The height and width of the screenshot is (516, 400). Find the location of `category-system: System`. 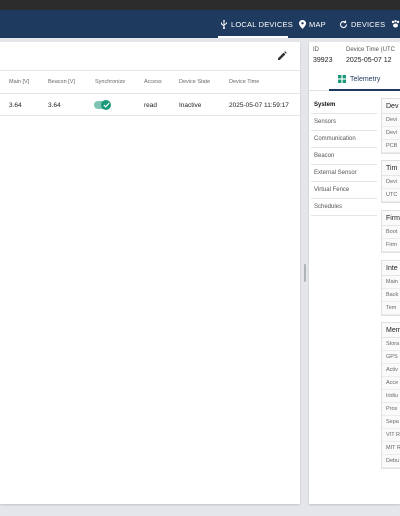

category-system: System is located at coordinates (344, 105).